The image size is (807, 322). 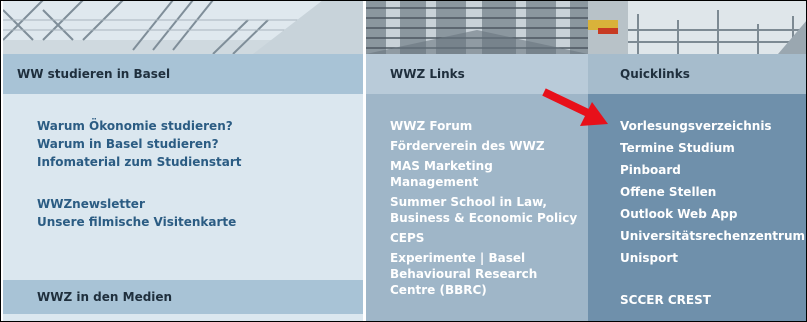 I want to click on link-sccer-crest: SCCER CREST, so click(x=697, y=300).